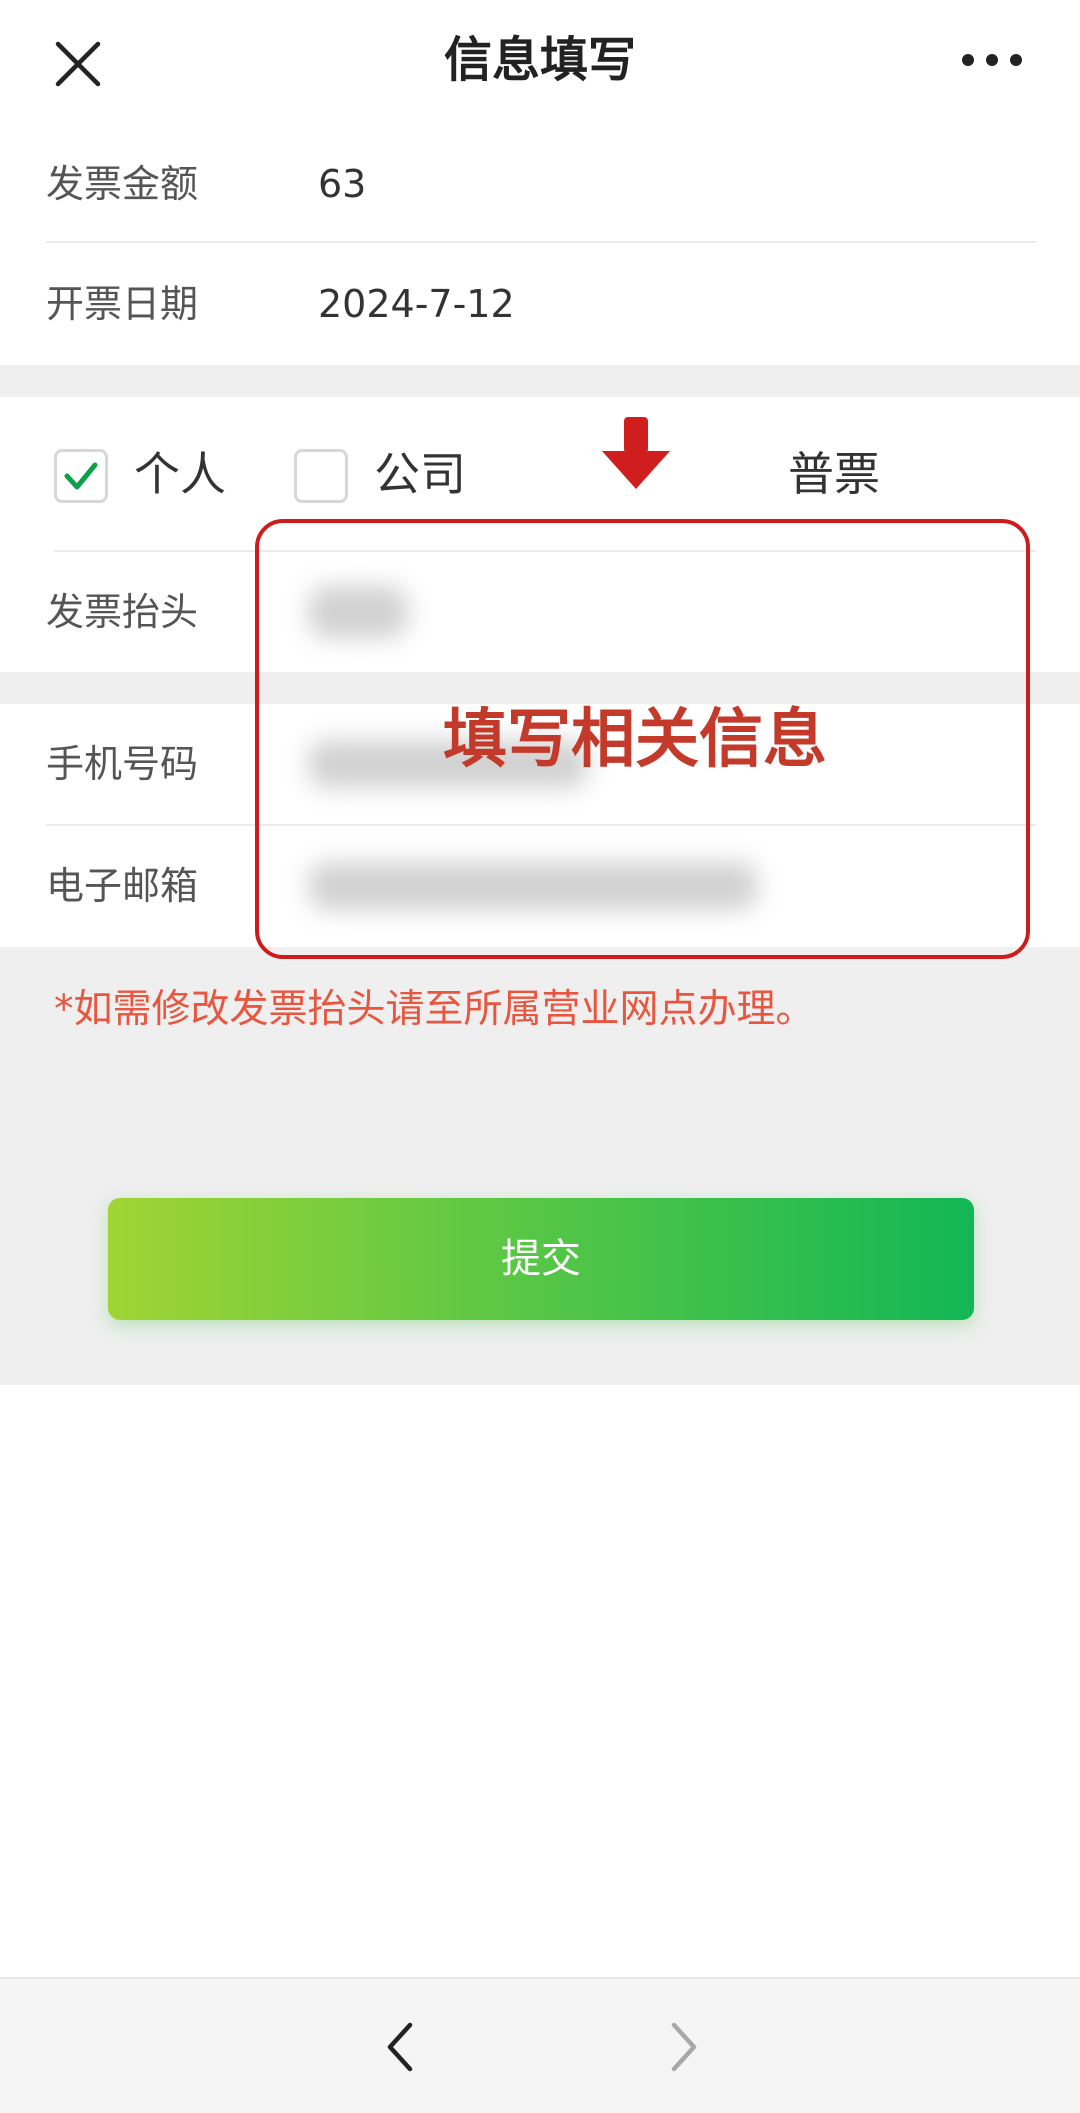  I want to click on invoice-title-label: 发票抬头, so click(122, 612).